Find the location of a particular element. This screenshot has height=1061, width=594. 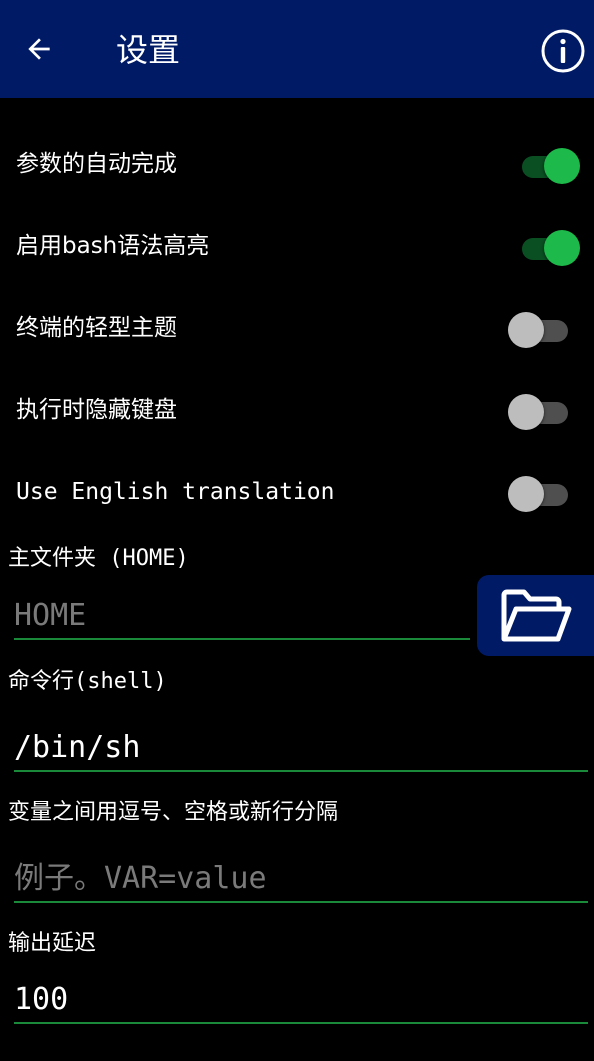

setting-label: 启用bash语法高亮 is located at coordinates (113, 246).